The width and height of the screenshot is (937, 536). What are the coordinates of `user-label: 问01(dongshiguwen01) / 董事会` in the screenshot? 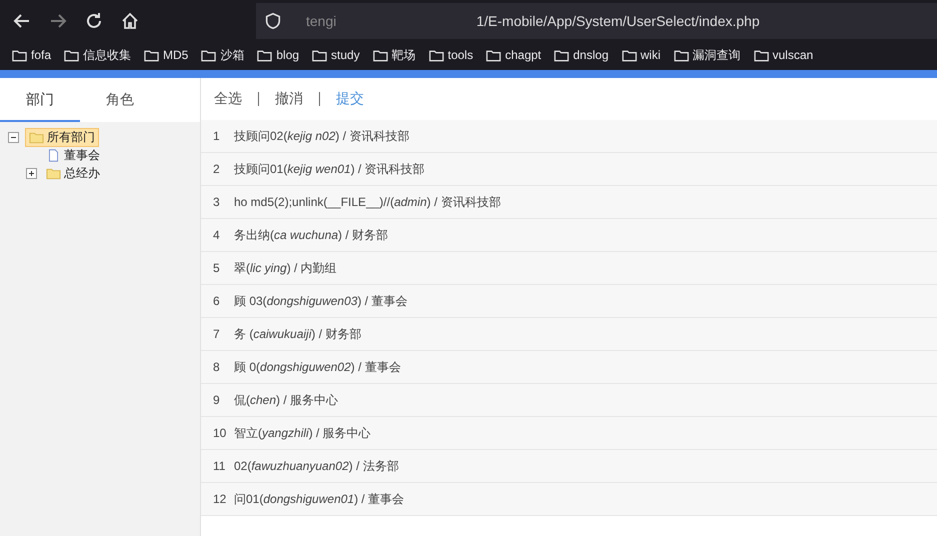 It's located at (319, 499).